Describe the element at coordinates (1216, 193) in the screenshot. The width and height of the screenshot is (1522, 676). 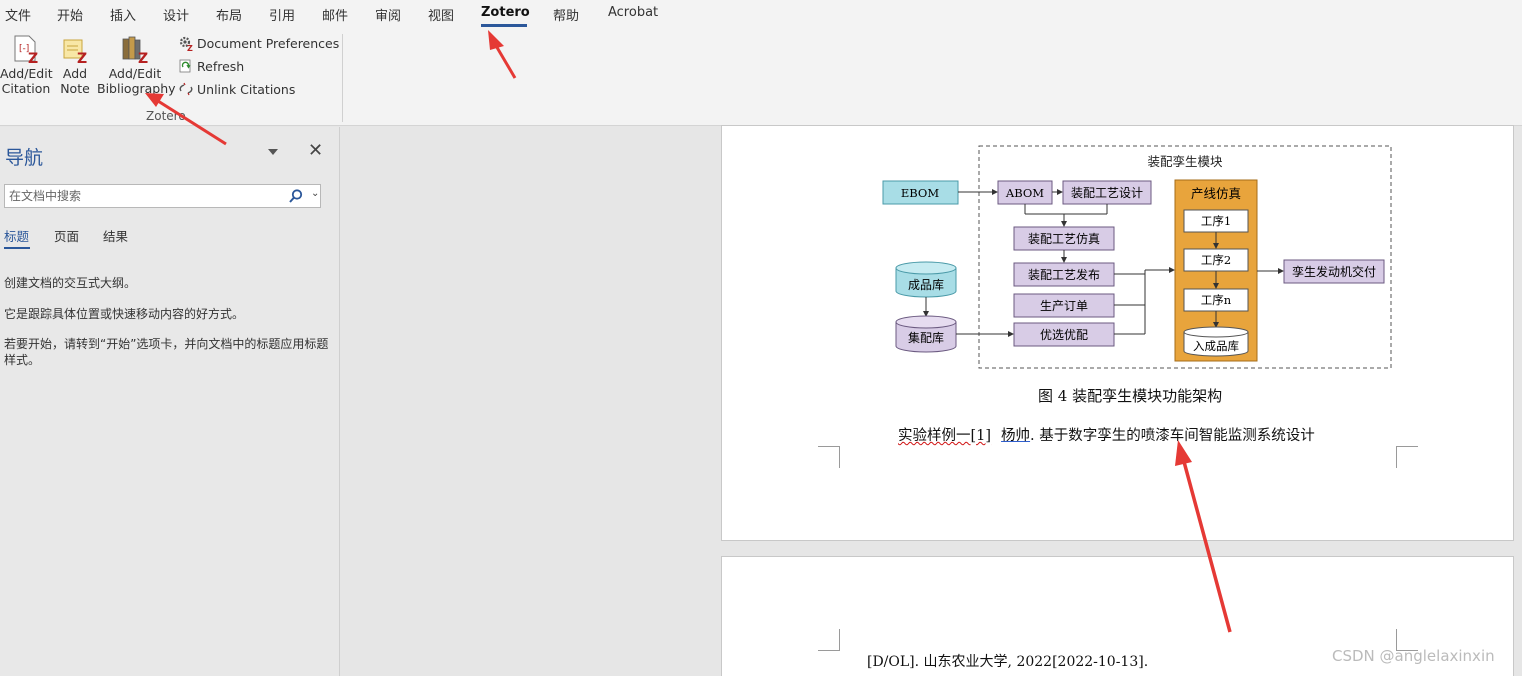
I see `line-sim-label: 产线仿真` at that location.